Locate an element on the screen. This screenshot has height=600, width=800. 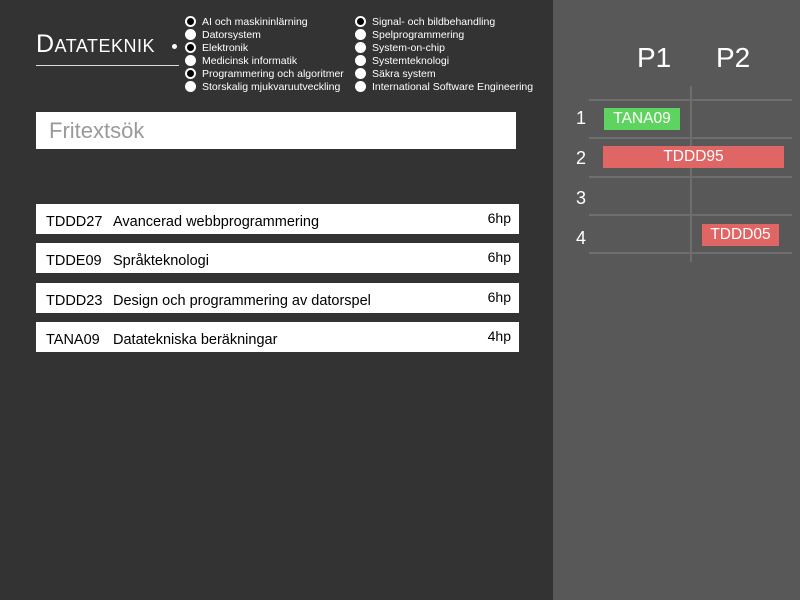
filter-option: Programmering och algoritmer is located at coordinates (264, 74).